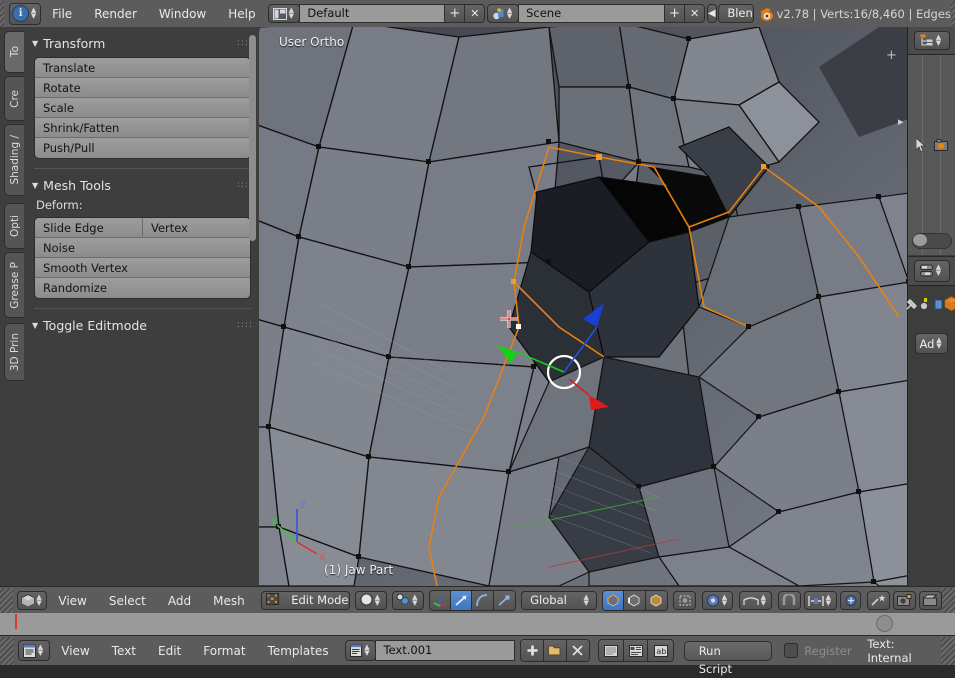 This screenshot has width=955, height=678. I want to click on view3d-menu-add: Add, so click(179, 601).